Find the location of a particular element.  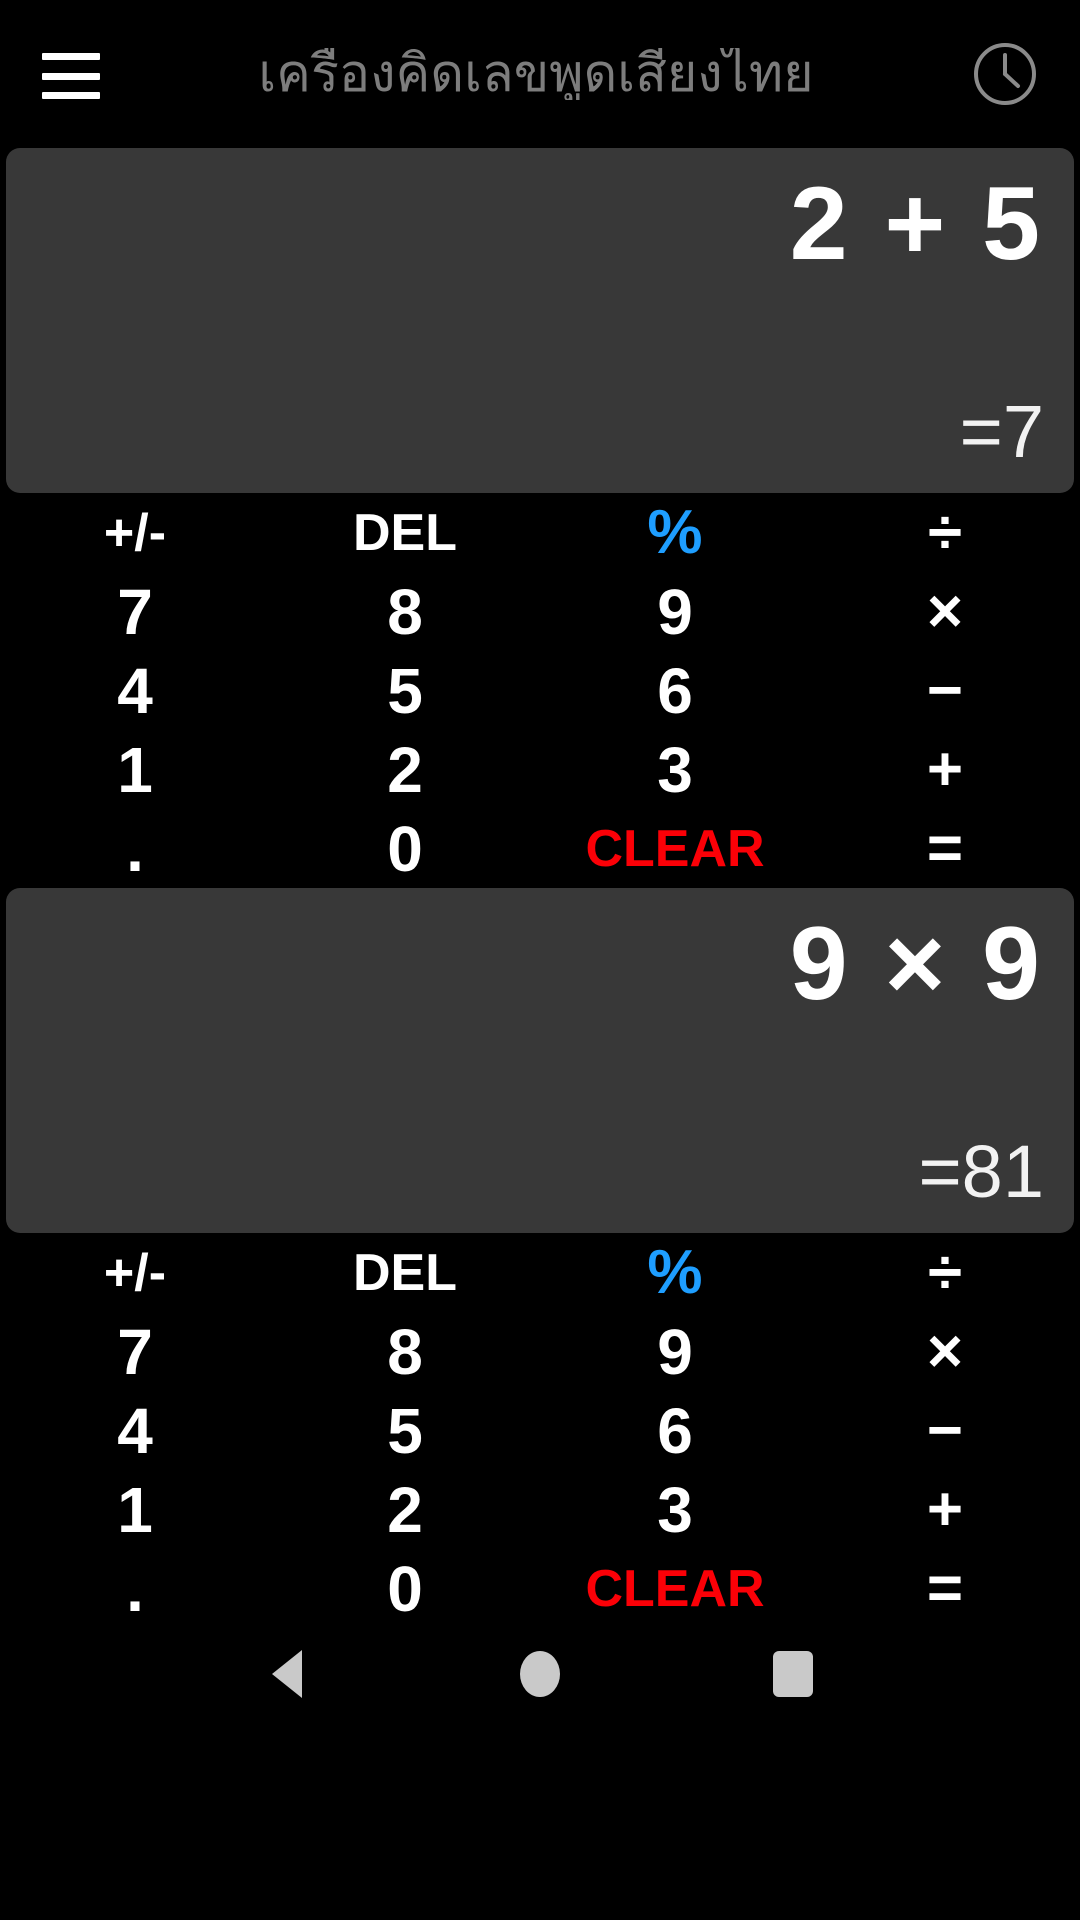

app-header: เครื่องคิดเลขพูดเสียงไทย is located at coordinates (540, 74).